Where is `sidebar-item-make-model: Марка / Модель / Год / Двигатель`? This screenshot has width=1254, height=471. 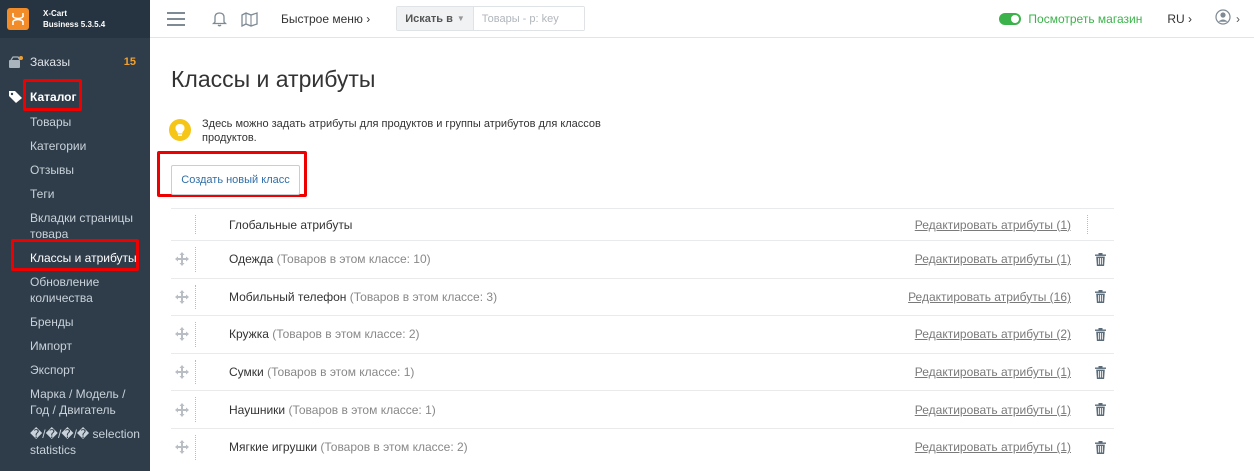 sidebar-item-make-model: Марка / Модель / Год / Двигатель is located at coordinates (80, 402).